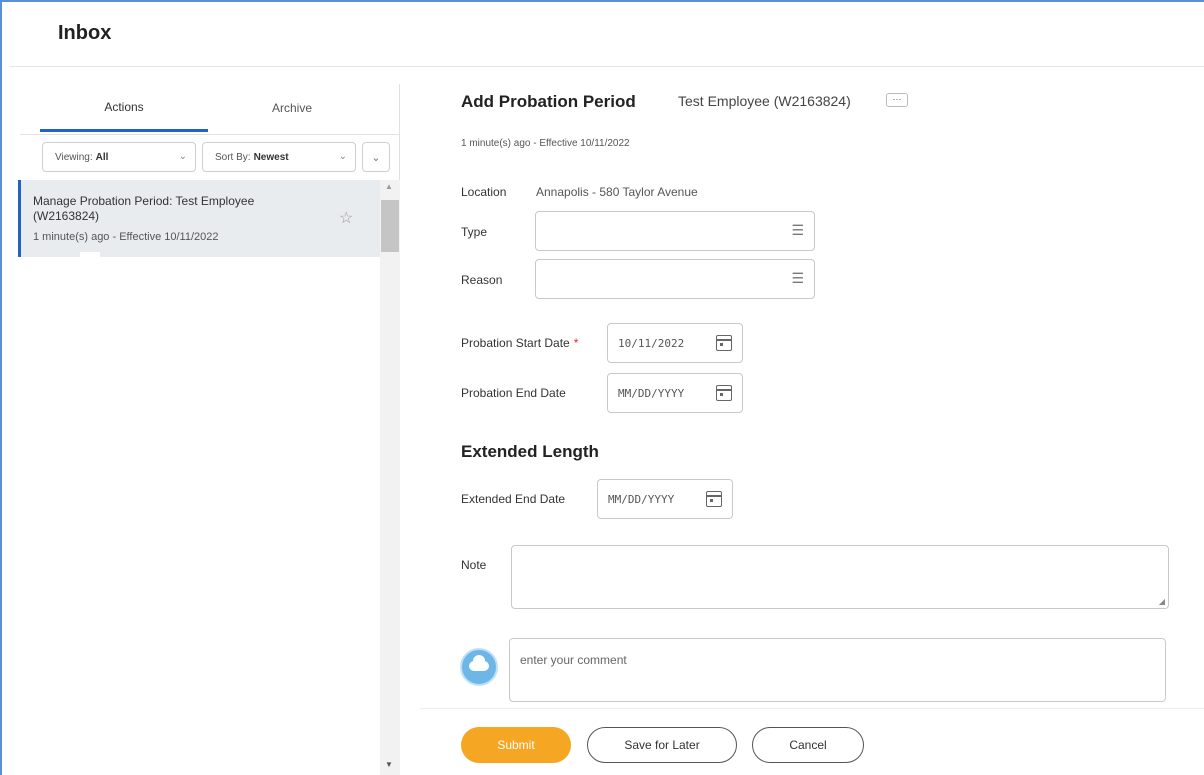 The image size is (1204, 775). I want to click on submit-button: Submit, so click(516, 745).